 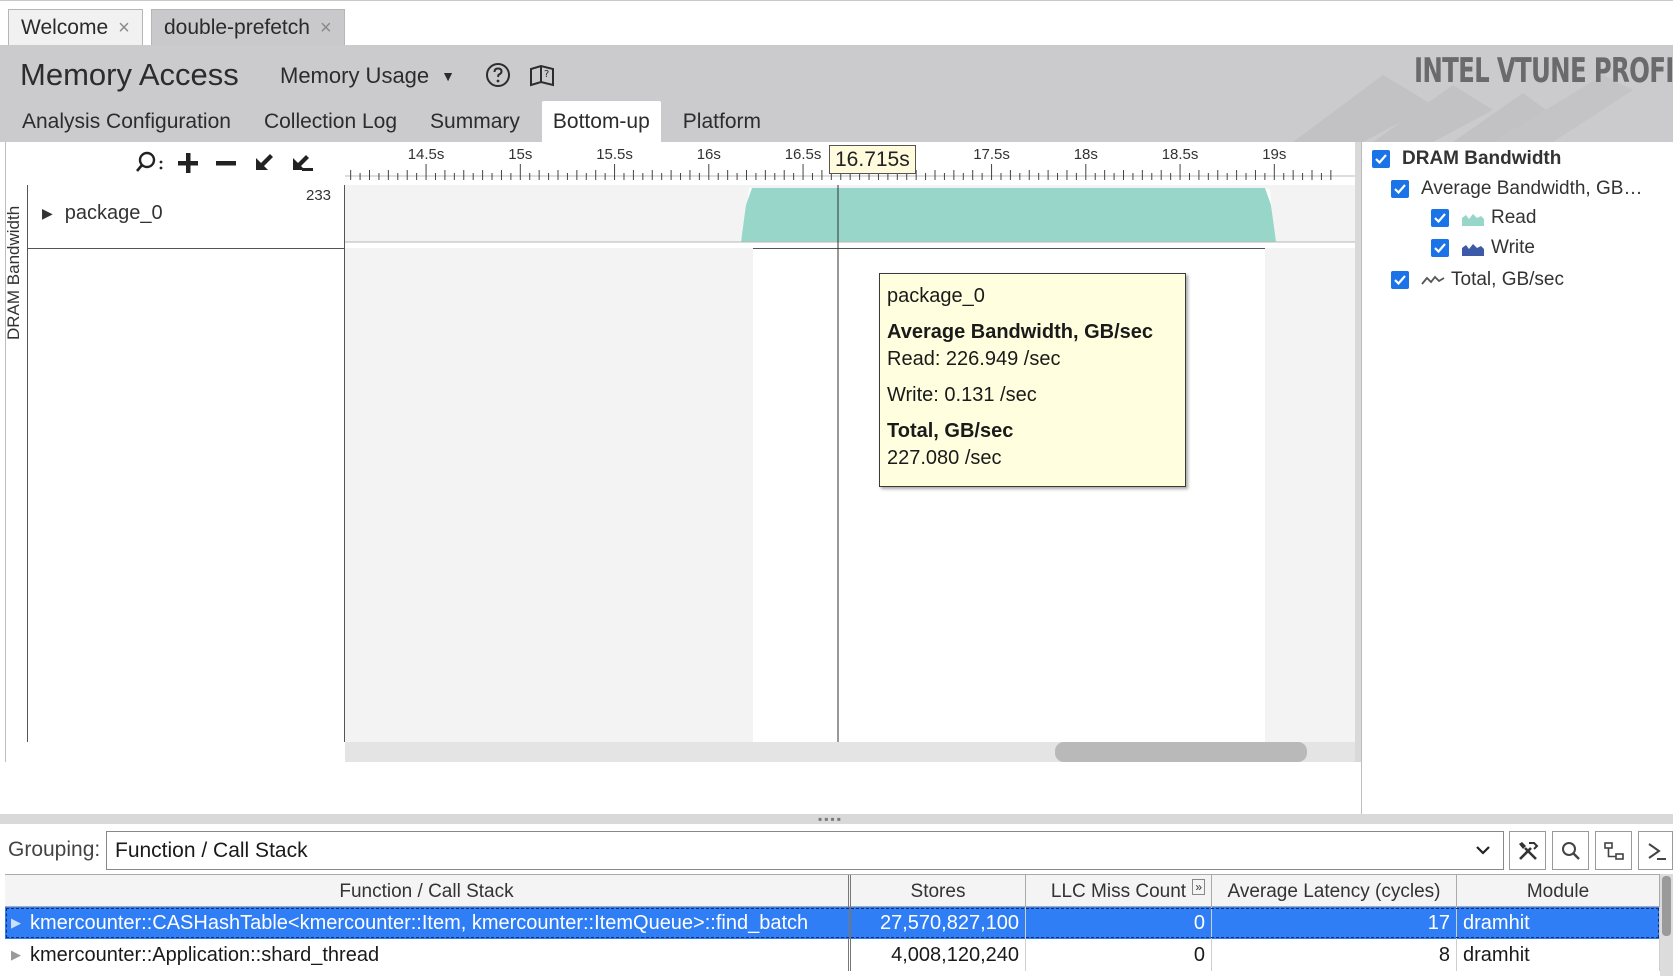 I want to click on panel-splitter: ▪▪▪▪, so click(x=836, y=819).